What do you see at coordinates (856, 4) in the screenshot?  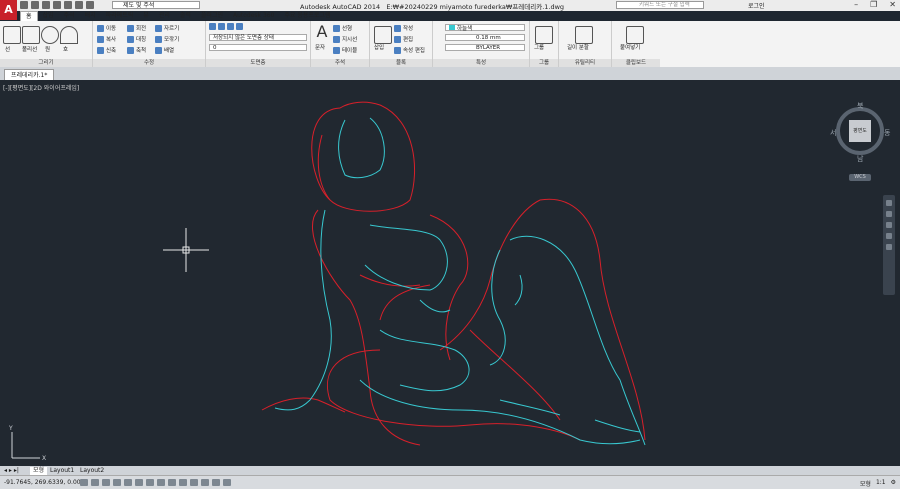 I see `minimize-icon: –` at bounding box center [856, 4].